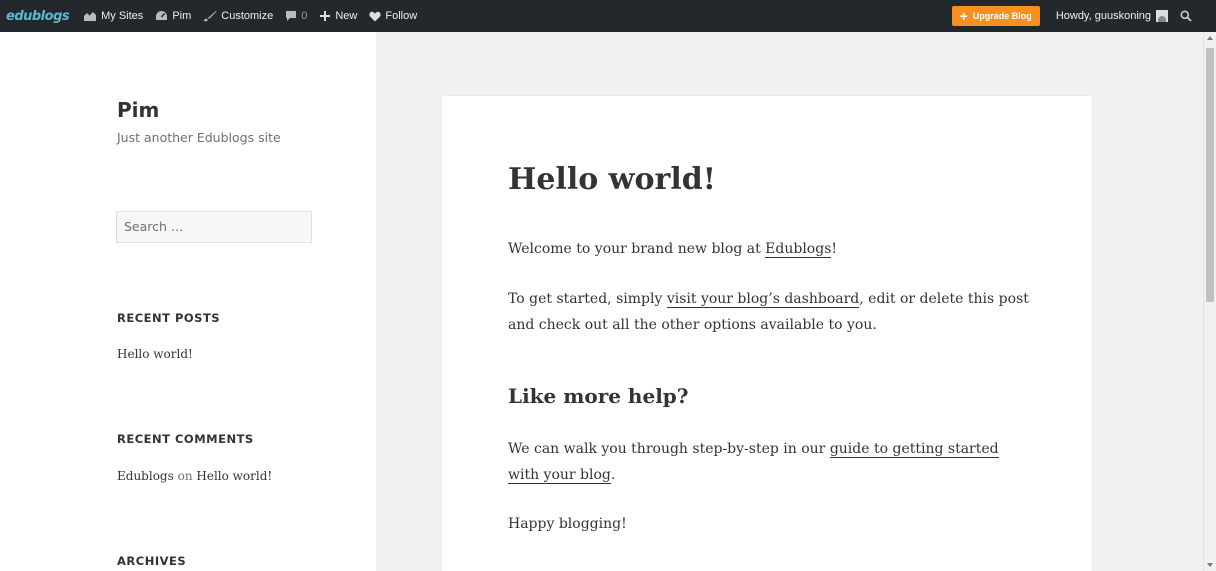 The image size is (1216, 571). What do you see at coordinates (234, 476) in the screenshot?
I see `comment-post-link: Hello world!` at bounding box center [234, 476].